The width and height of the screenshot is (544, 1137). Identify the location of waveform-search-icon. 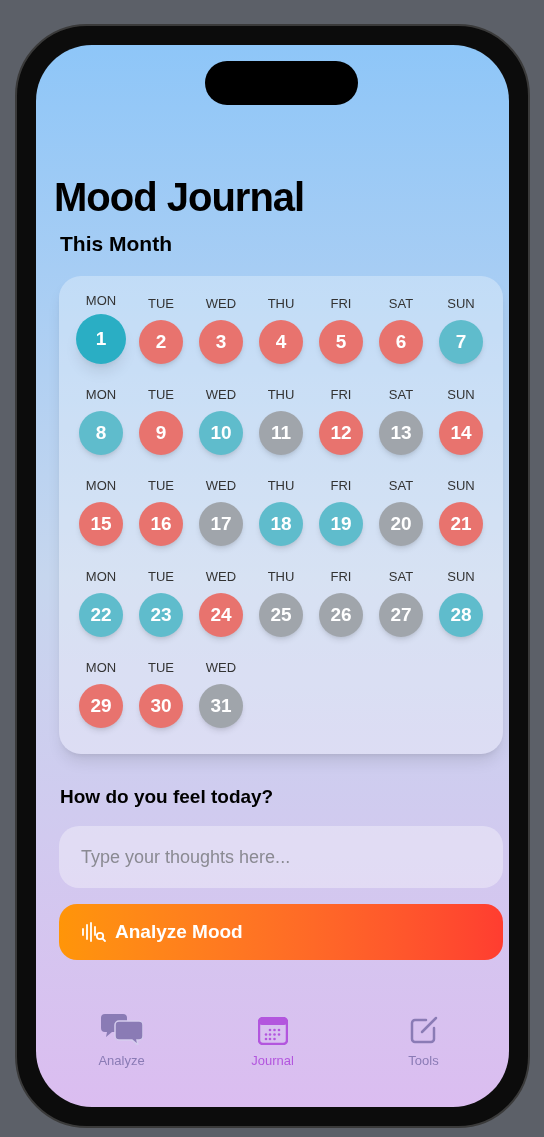
(94, 932).